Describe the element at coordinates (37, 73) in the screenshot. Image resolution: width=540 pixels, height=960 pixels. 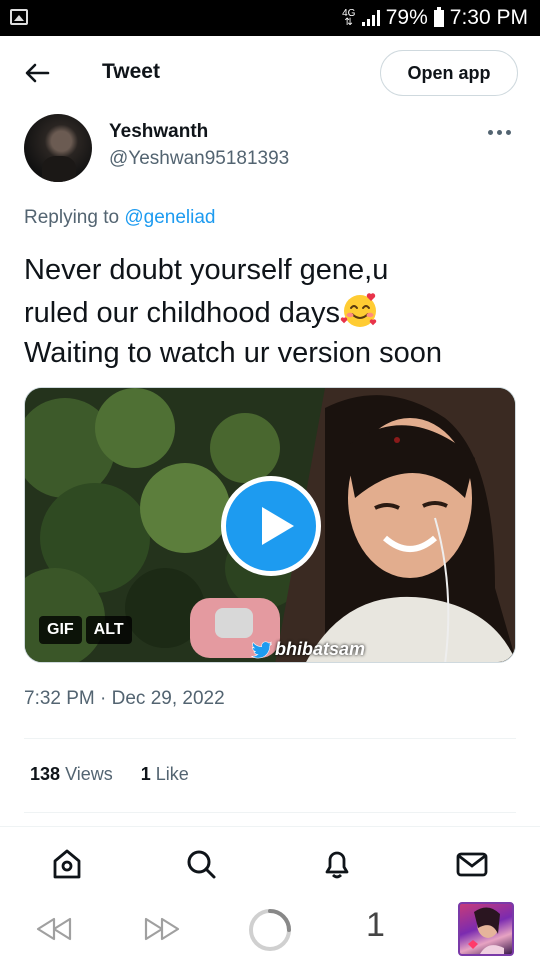
I see `back-arrow-icon` at that location.